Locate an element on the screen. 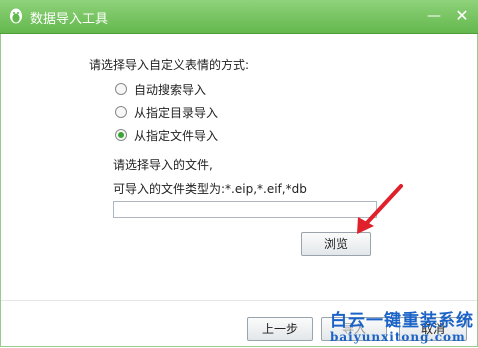  close-icon: ✕ is located at coordinates (462, 16).